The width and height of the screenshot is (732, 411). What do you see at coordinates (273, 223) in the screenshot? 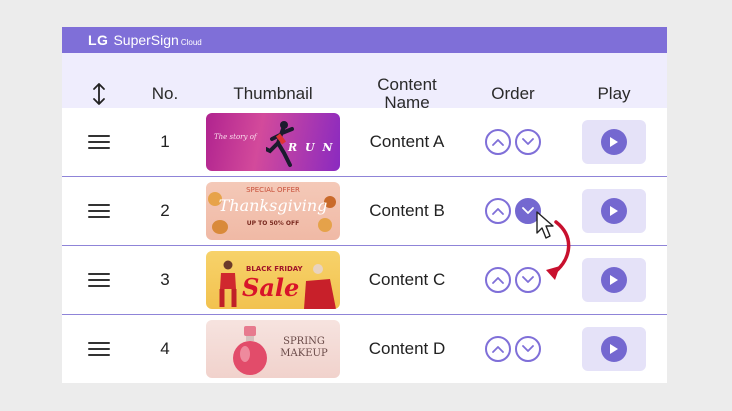
I see `thumb-subtitle: UP TO 50% OFF` at bounding box center [273, 223].